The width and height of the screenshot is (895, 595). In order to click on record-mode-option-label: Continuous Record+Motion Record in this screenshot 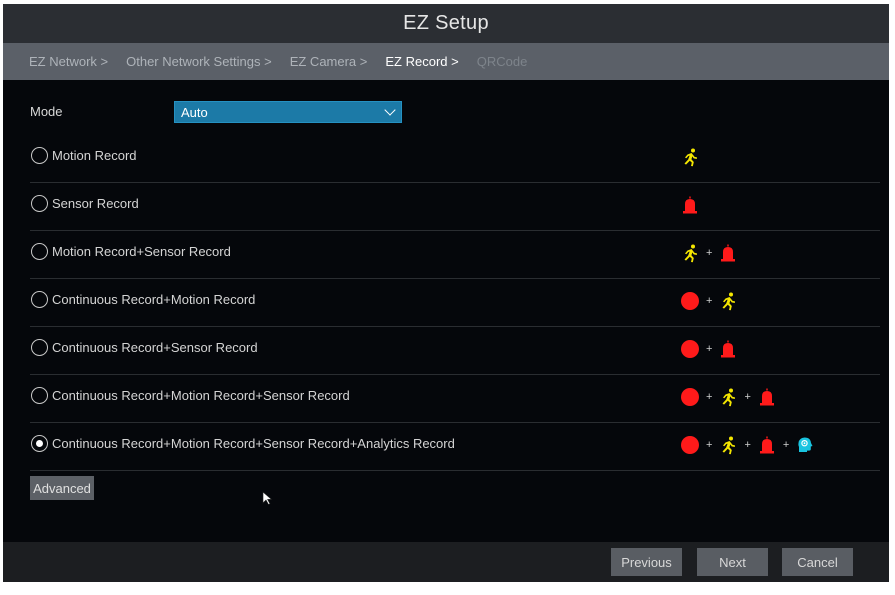, I will do `click(154, 299)`.